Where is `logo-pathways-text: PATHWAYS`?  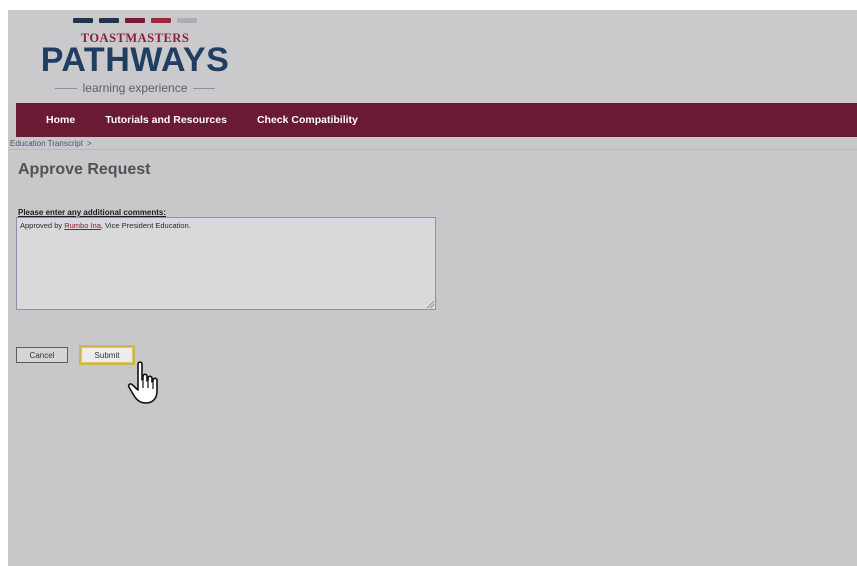
logo-pathways-text: PATHWAYS is located at coordinates (135, 60).